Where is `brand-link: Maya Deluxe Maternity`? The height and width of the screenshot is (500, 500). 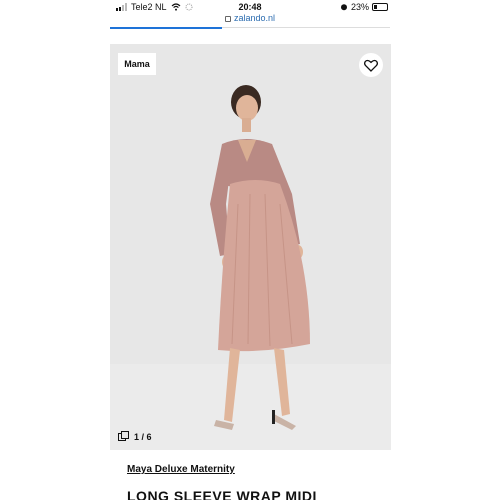
brand-link: Maya Deluxe Maternity is located at coordinates (181, 469).